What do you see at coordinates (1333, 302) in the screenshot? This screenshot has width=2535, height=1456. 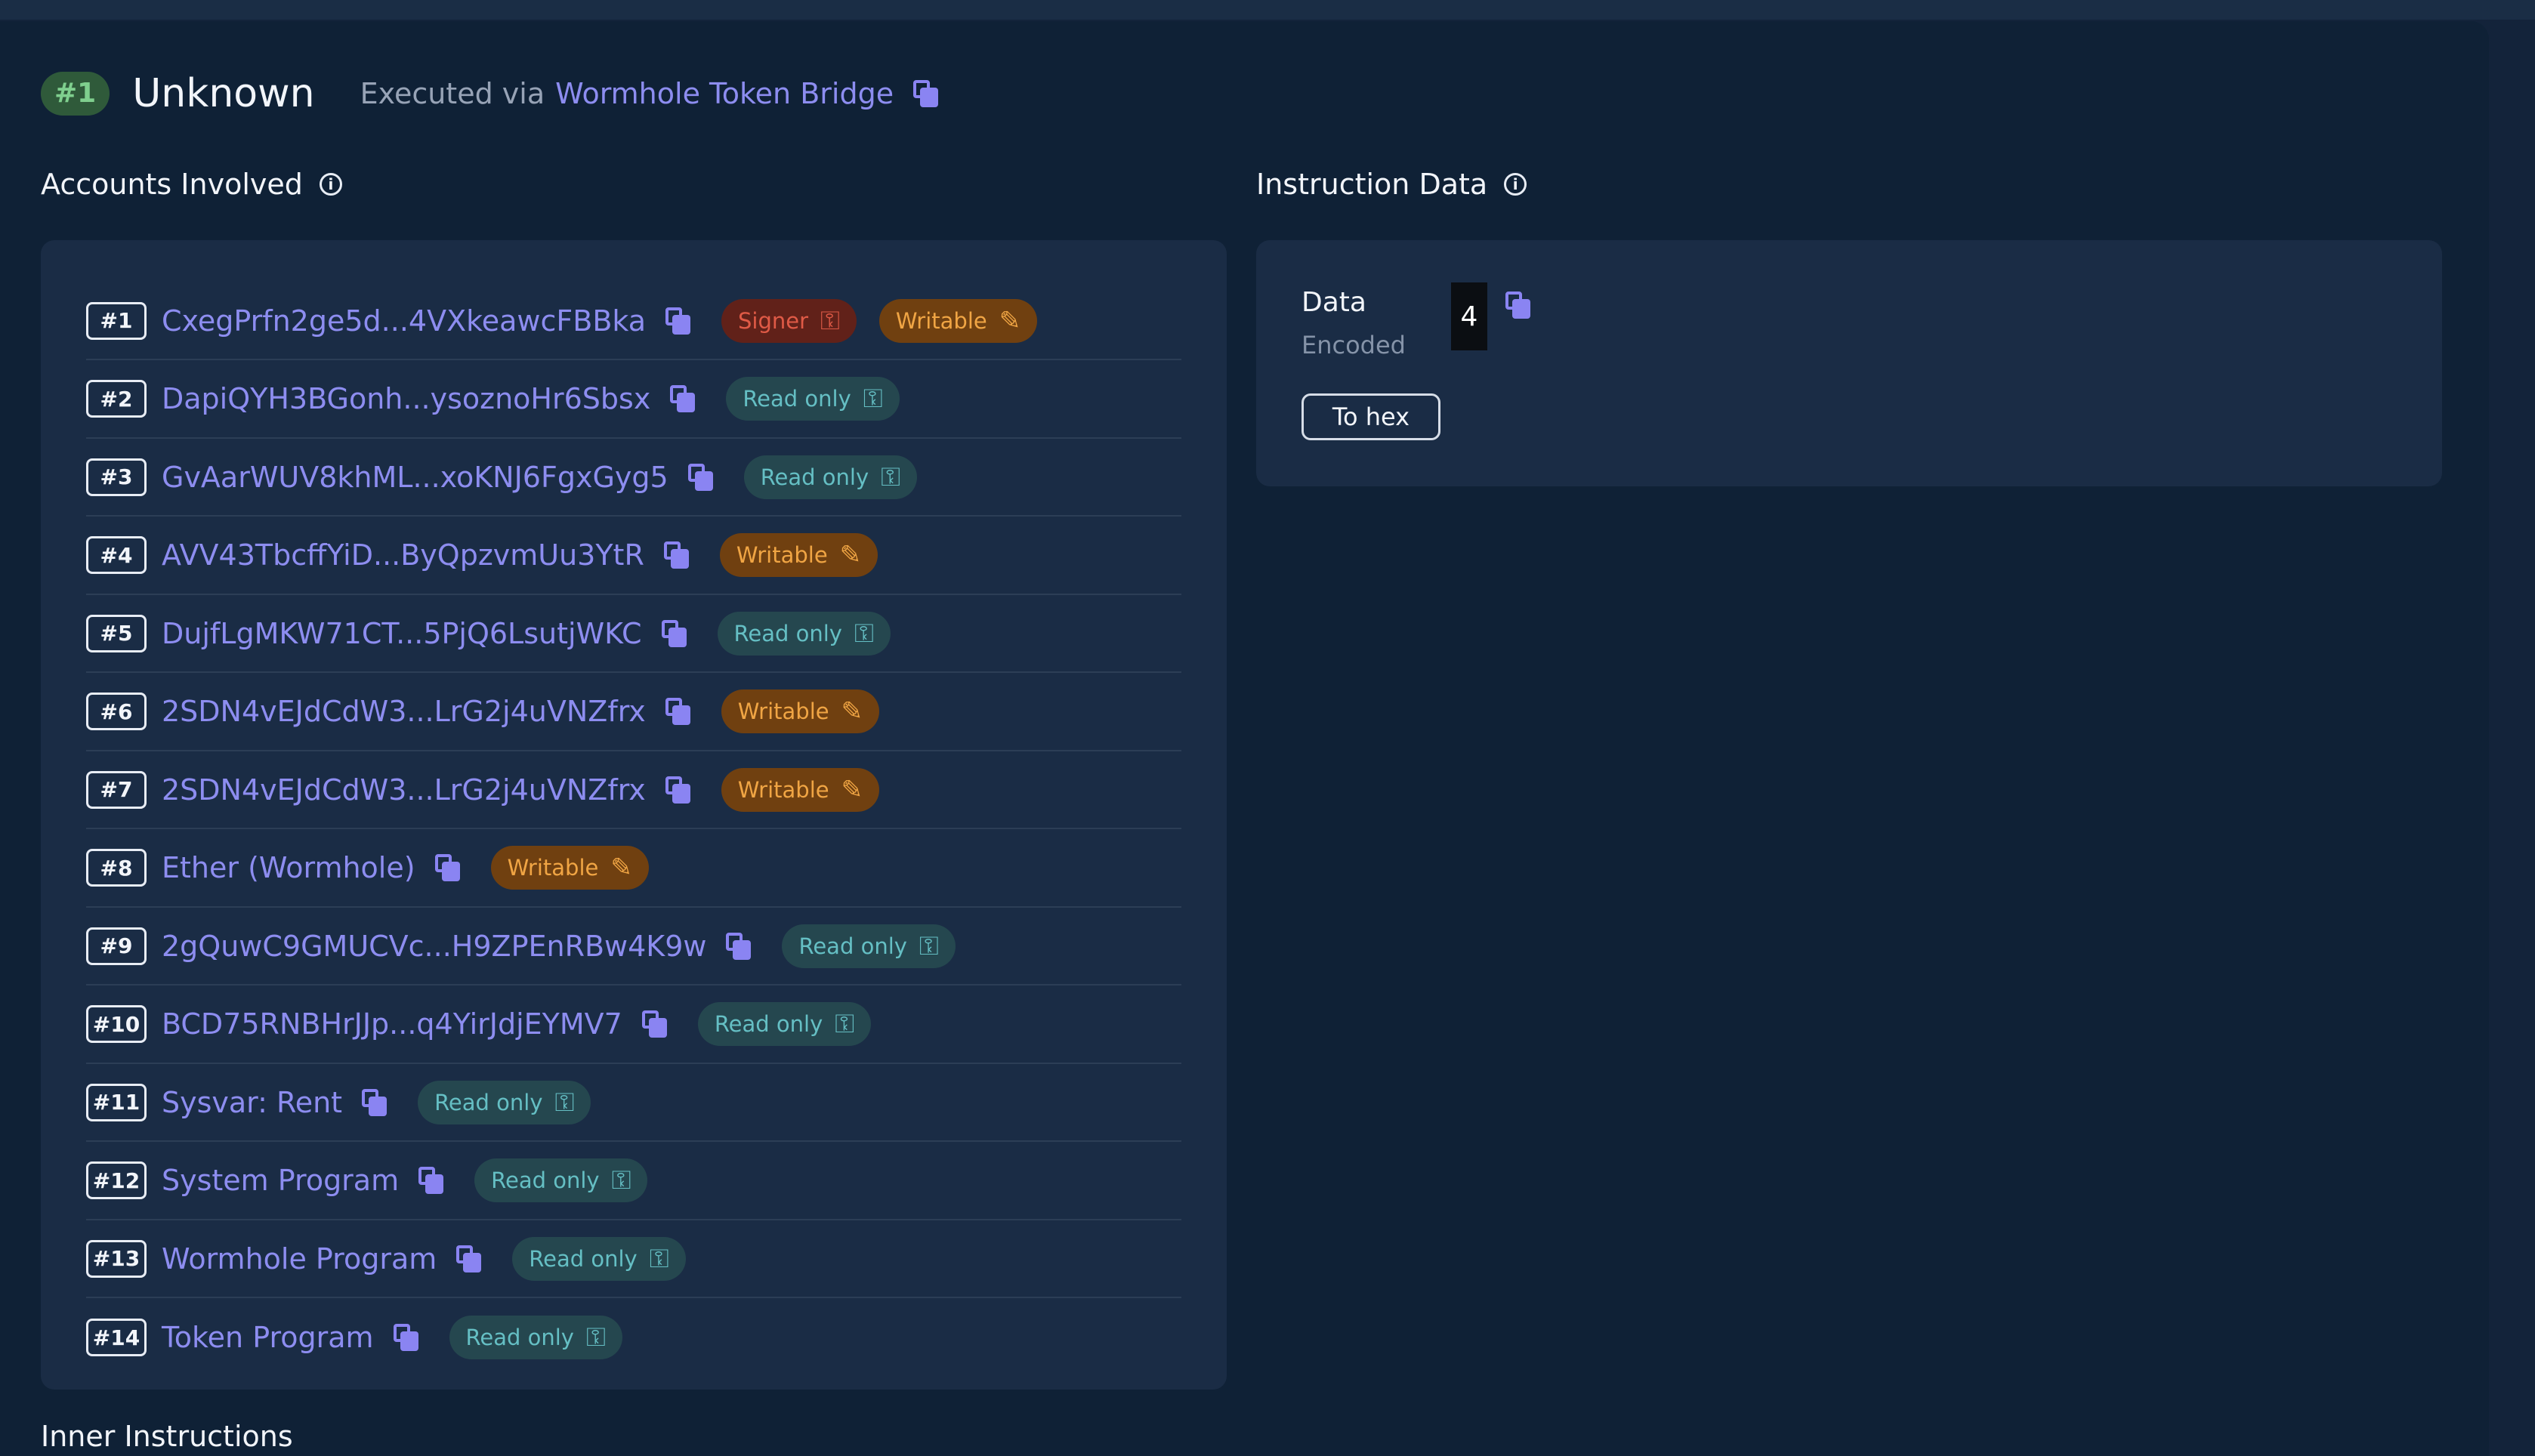 I see `data-label: Data` at bounding box center [1333, 302].